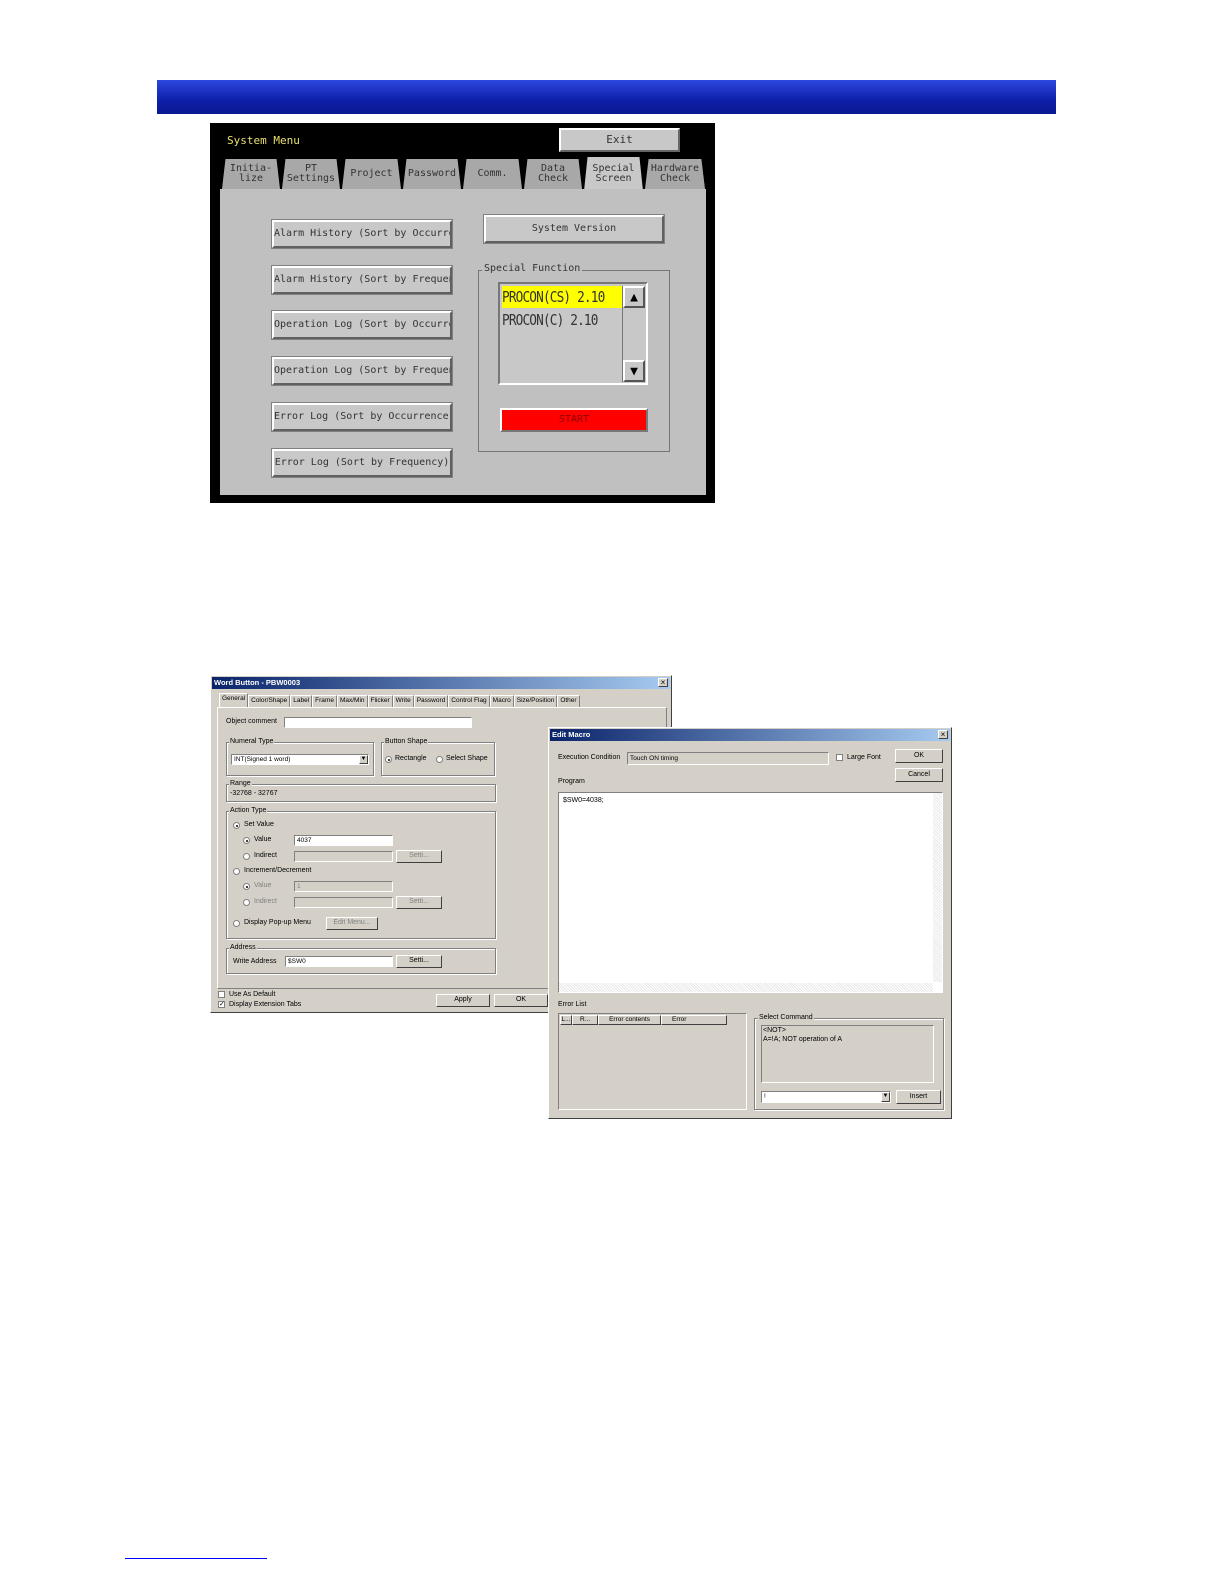 This screenshot has width=1224, height=1584. I want to click on inc-value-field: 1, so click(343, 886).